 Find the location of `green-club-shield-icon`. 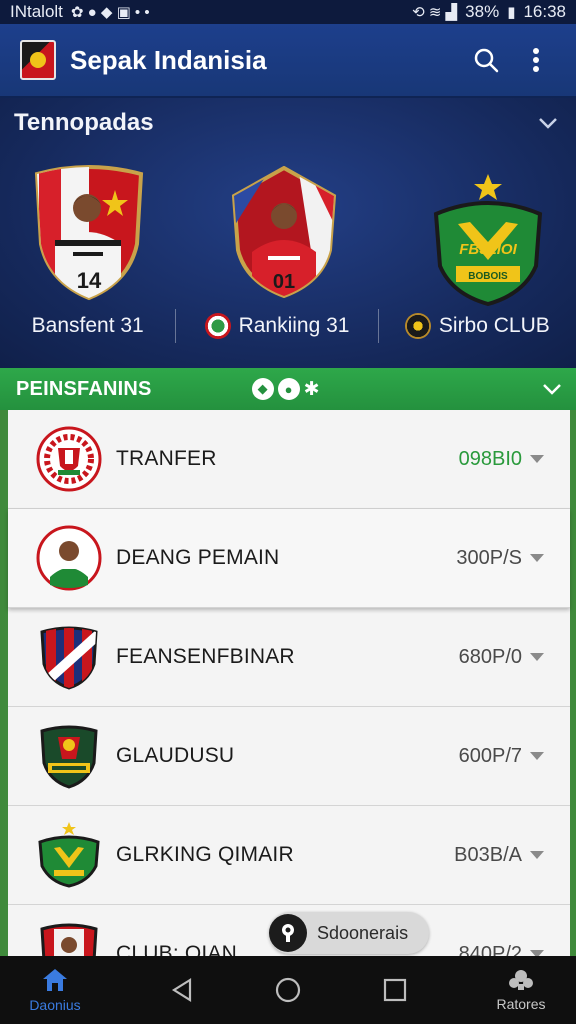

green-club-shield-icon is located at coordinates (69, 855).